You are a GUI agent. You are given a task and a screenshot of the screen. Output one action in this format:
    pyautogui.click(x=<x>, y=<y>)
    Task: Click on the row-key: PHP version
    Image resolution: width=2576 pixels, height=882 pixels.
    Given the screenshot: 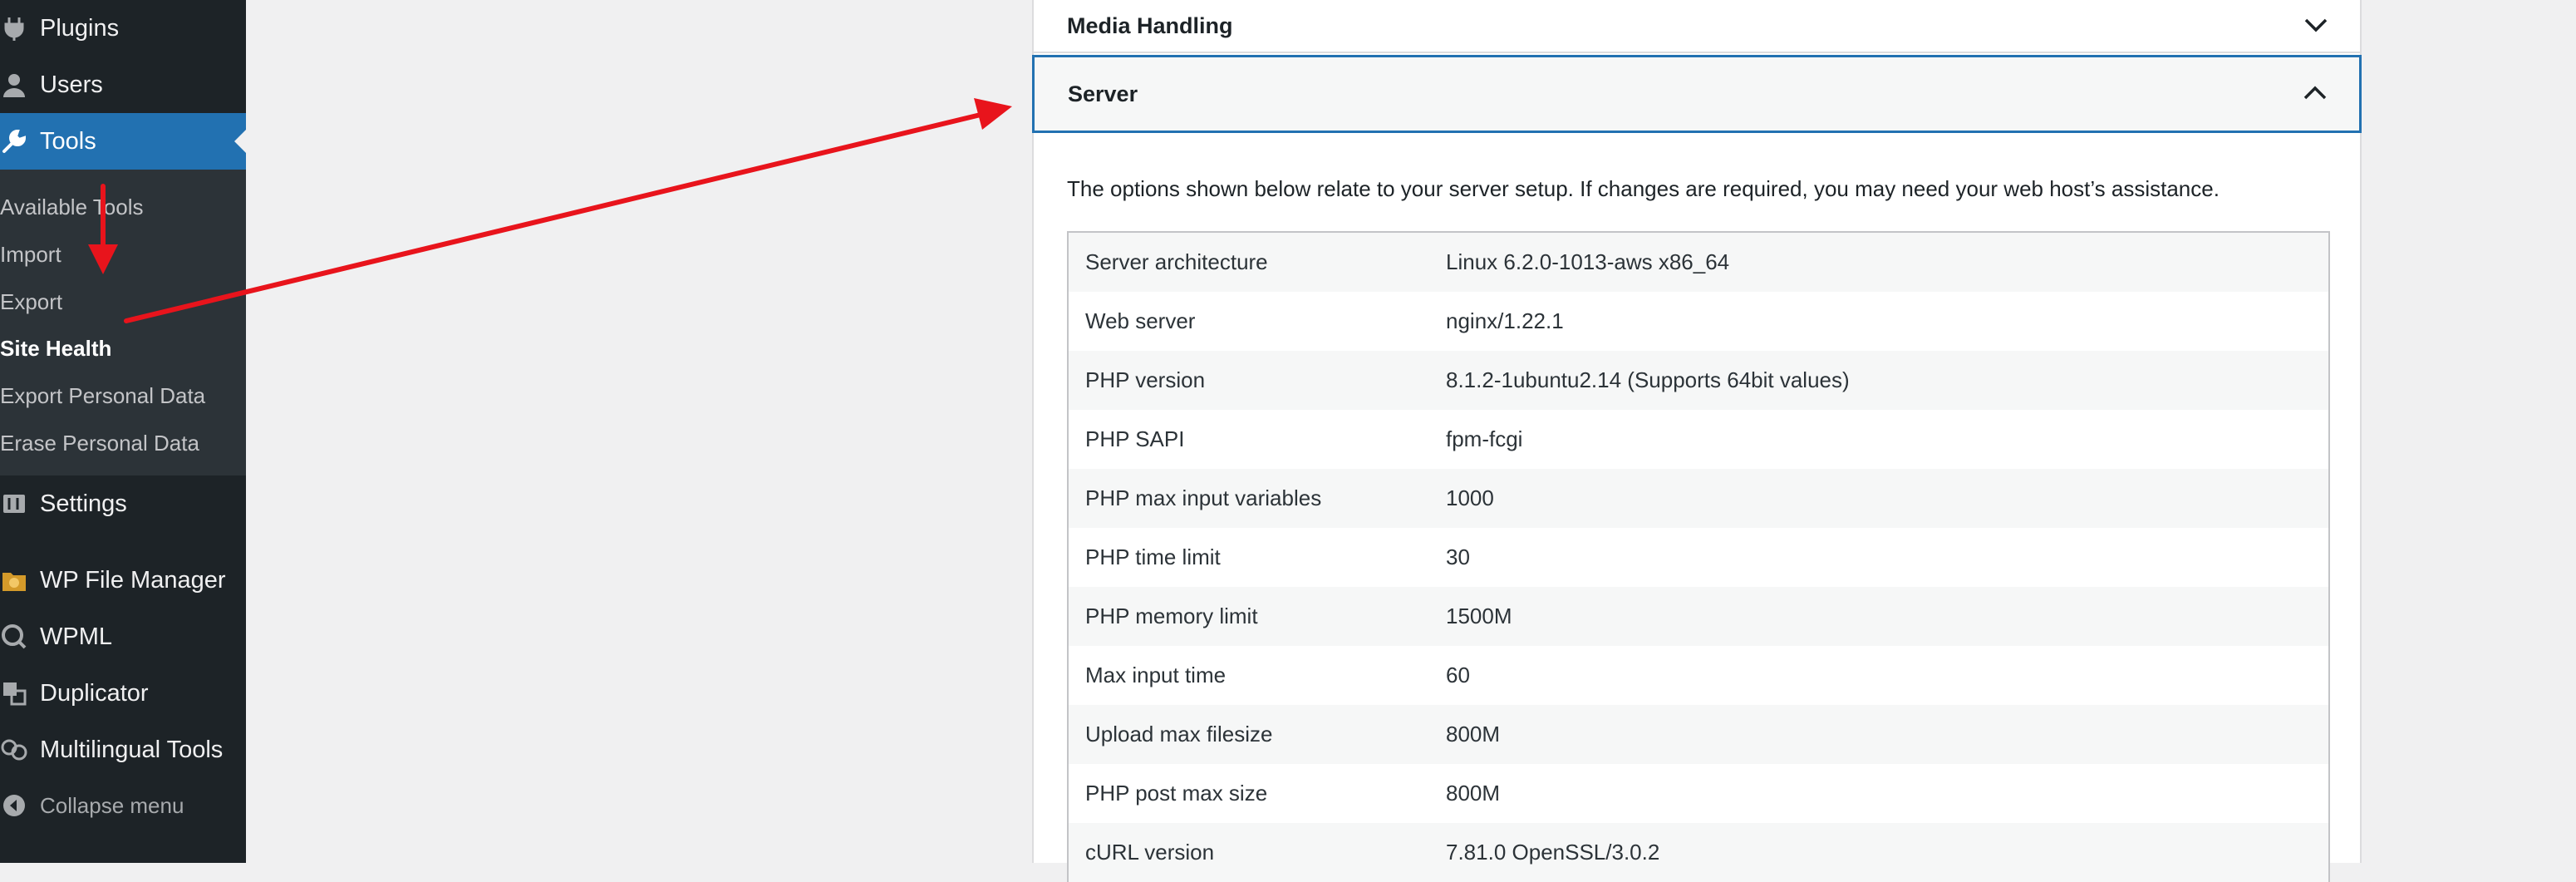 What is the action you would take?
    pyautogui.click(x=1145, y=379)
    